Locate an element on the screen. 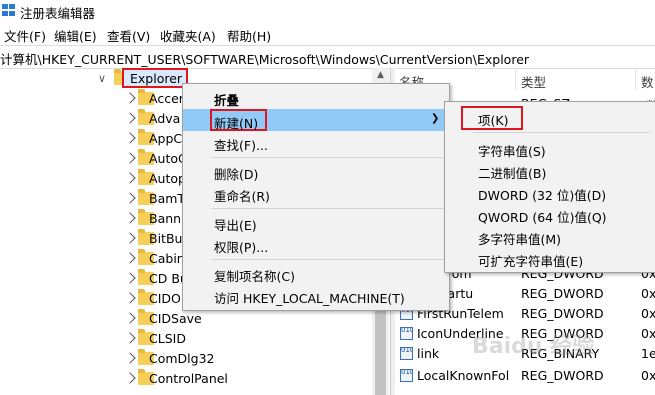 This screenshot has height=395, width=655. column-header-data: 数 is located at coordinates (647, 81).